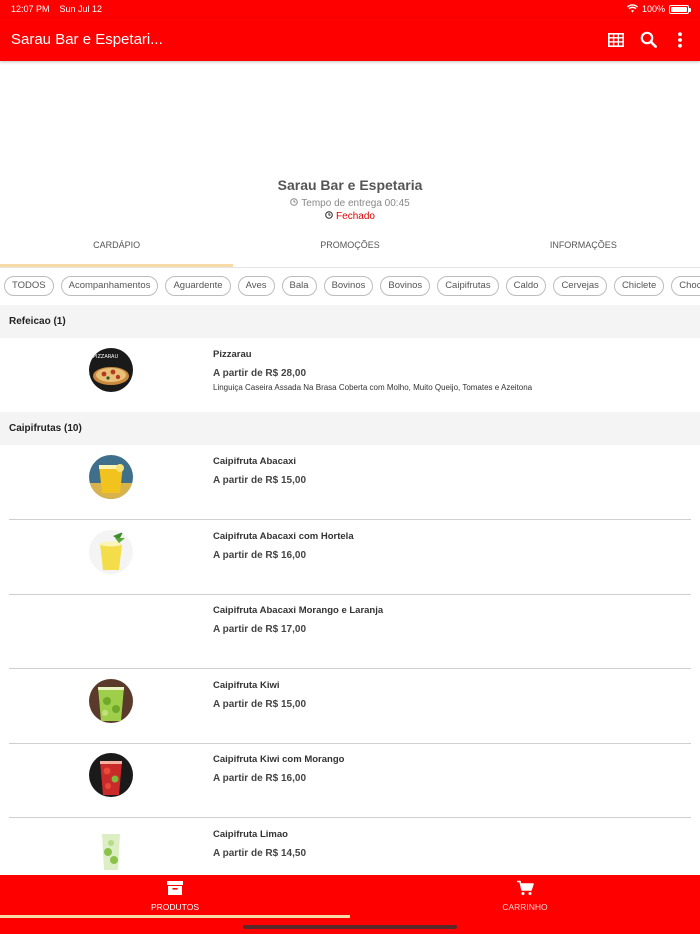  What do you see at coordinates (260, 373) in the screenshot?
I see `product-price: A partir de R$ 28,00` at bounding box center [260, 373].